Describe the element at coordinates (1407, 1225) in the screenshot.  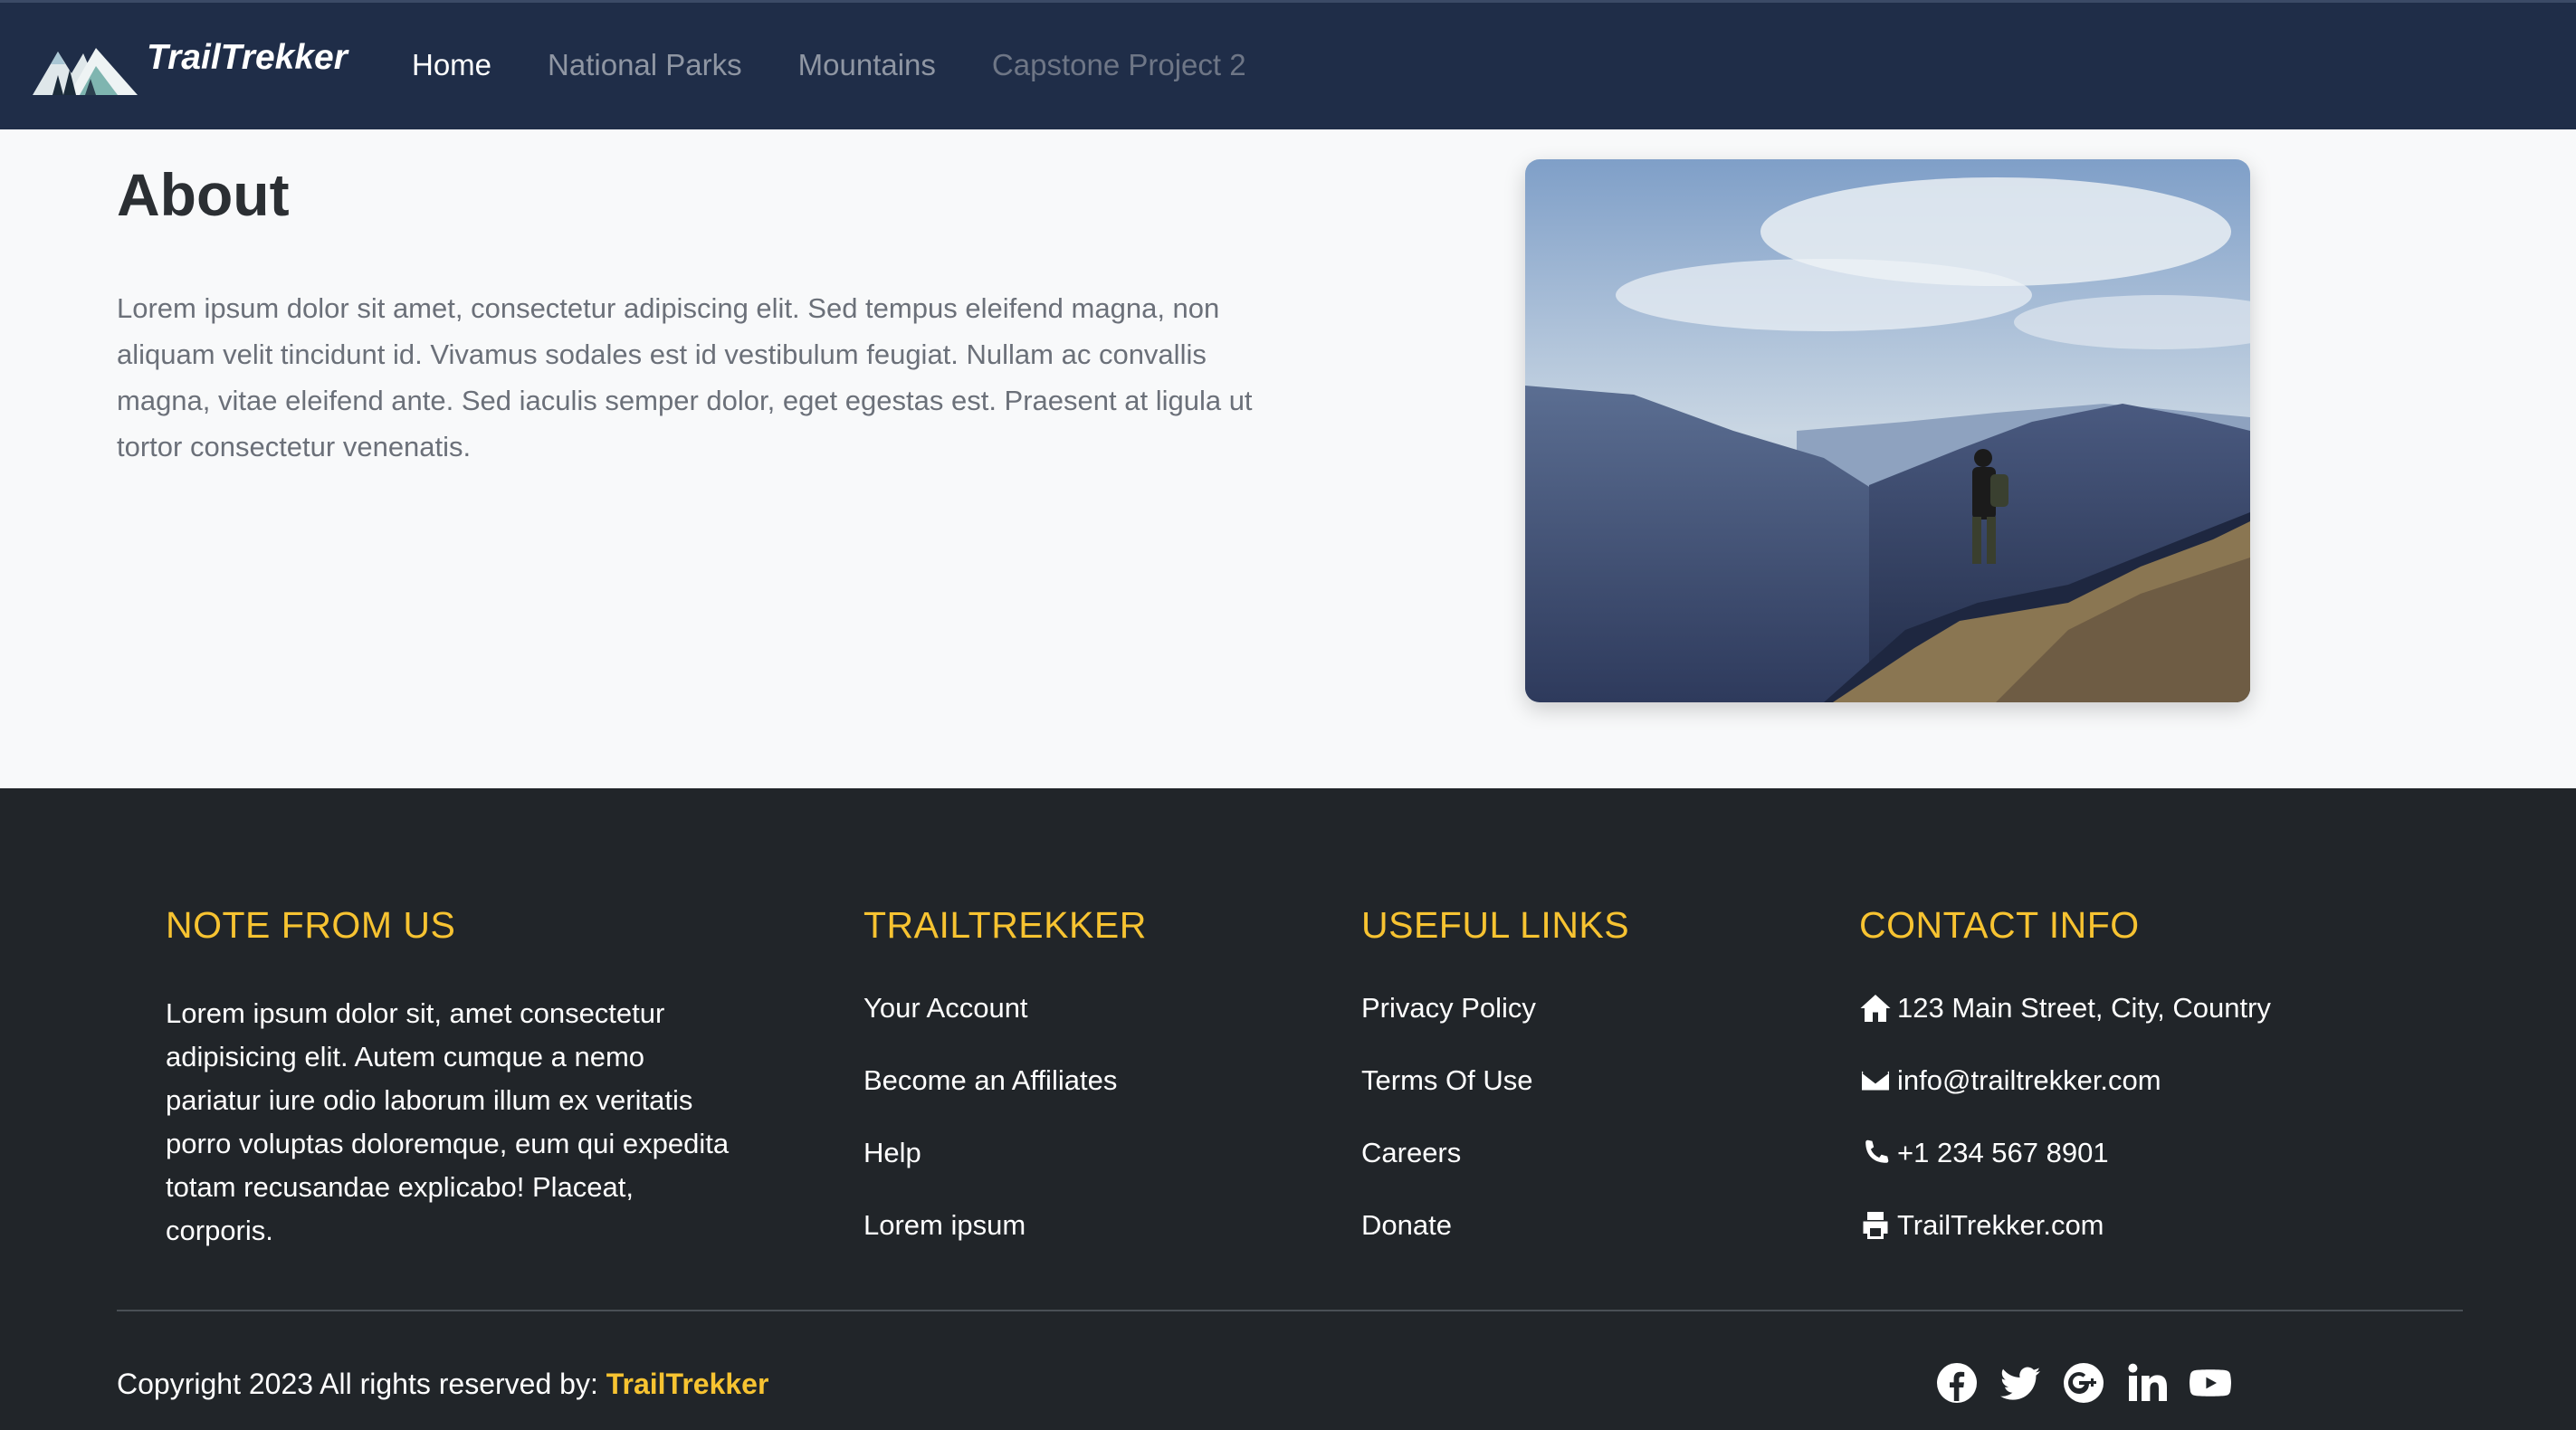
I see `footer-link-donate: Donate` at that location.